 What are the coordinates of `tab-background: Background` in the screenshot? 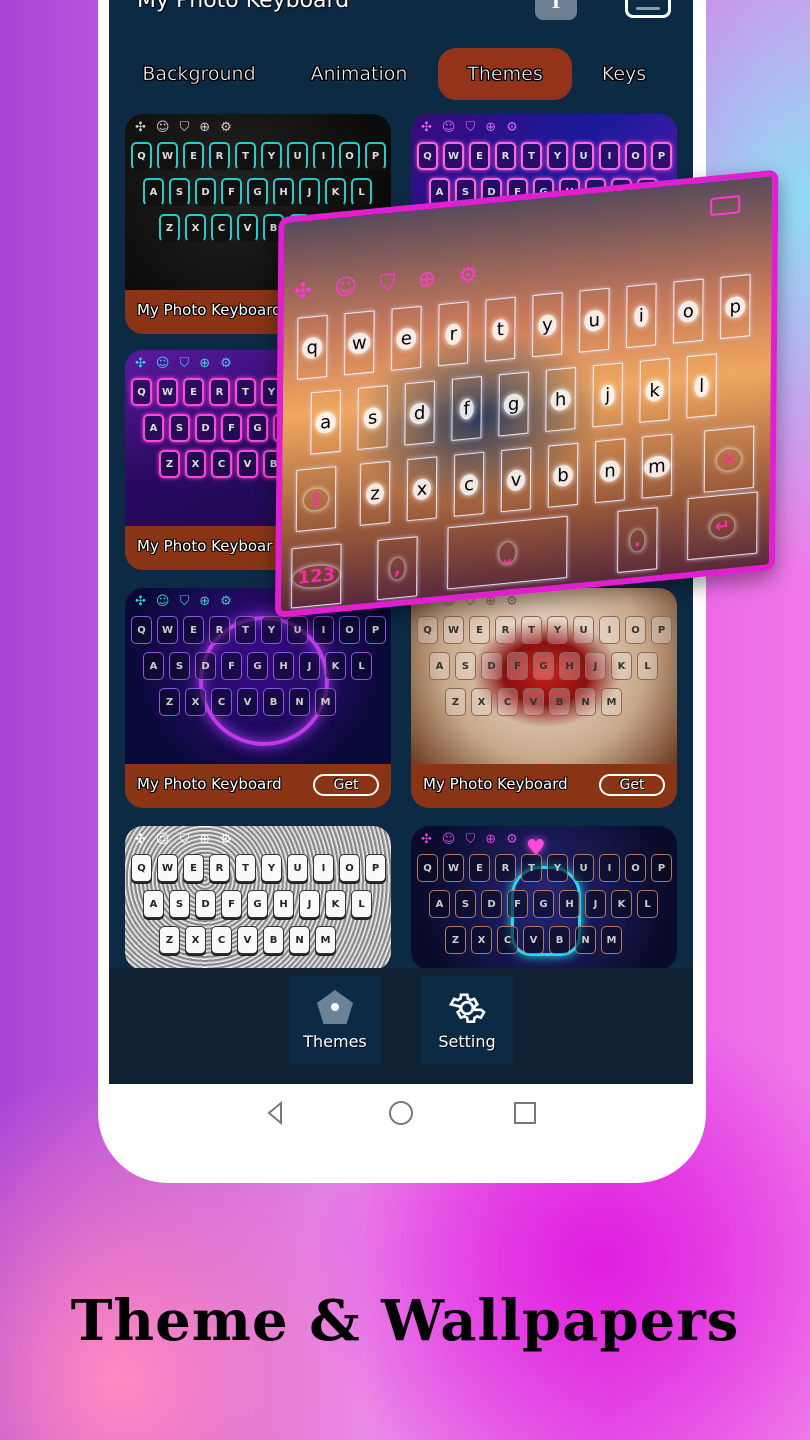 It's located at (199, 74).